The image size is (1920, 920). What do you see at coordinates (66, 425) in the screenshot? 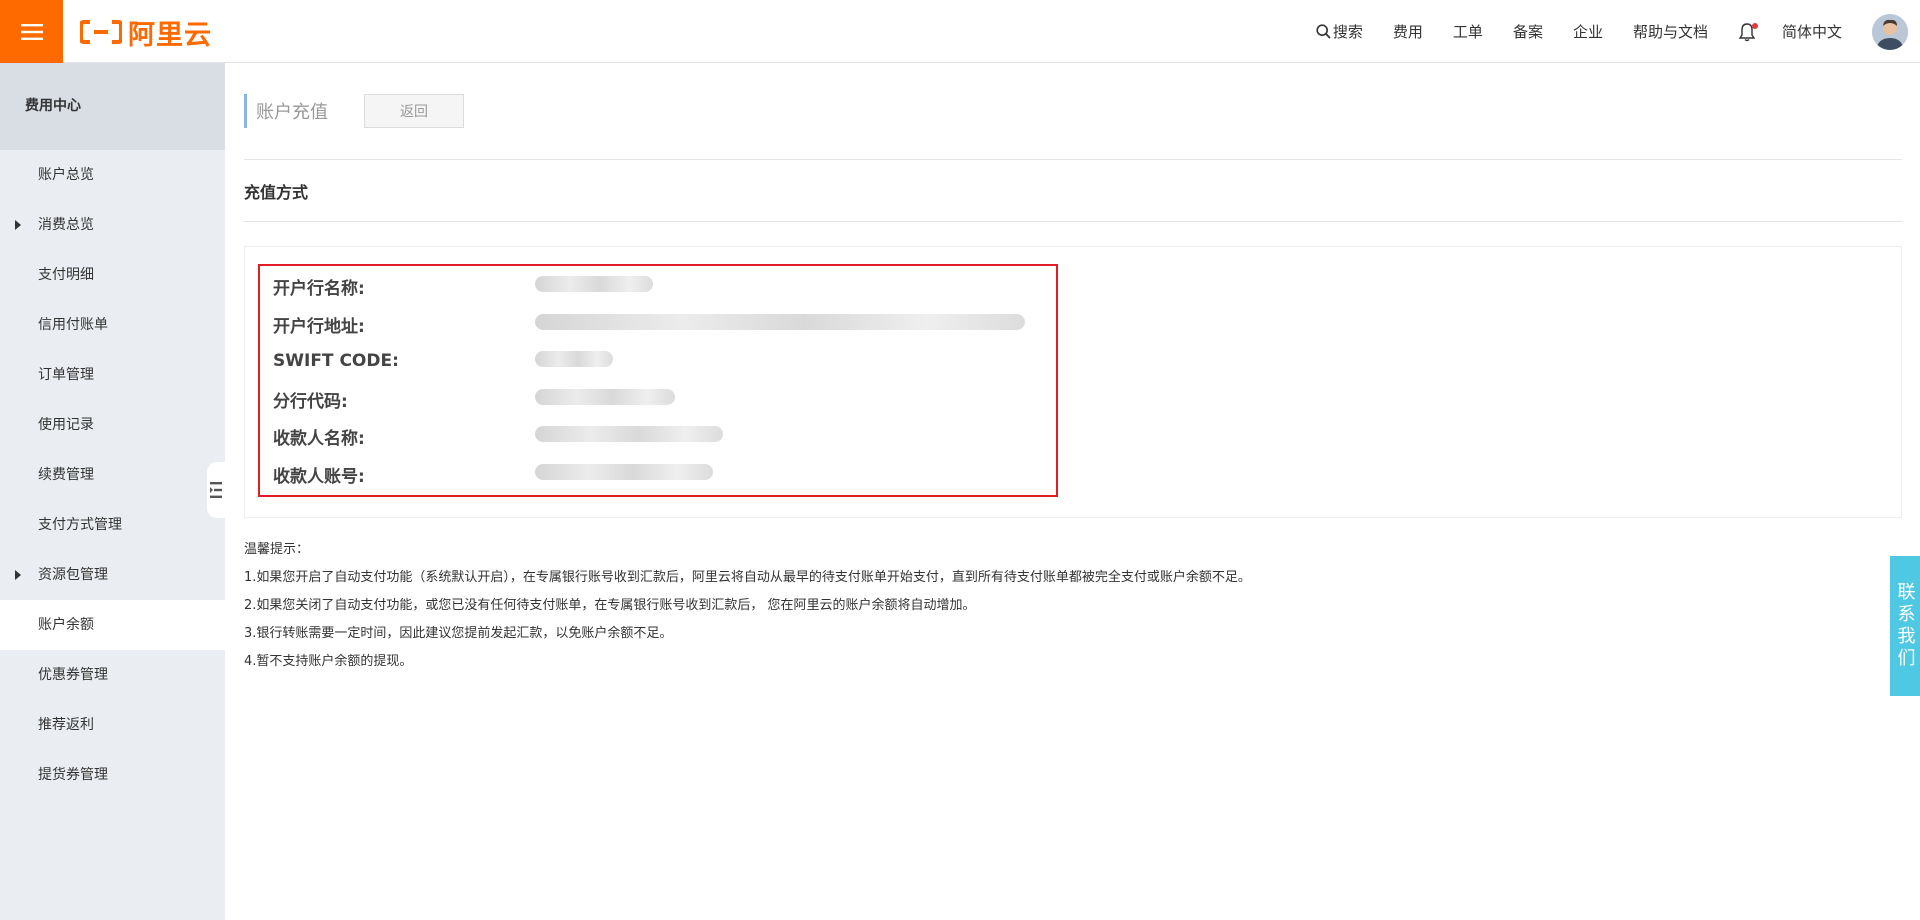
I see `sidebar-item-label: 使用记录` at bounding box center [66, 425].